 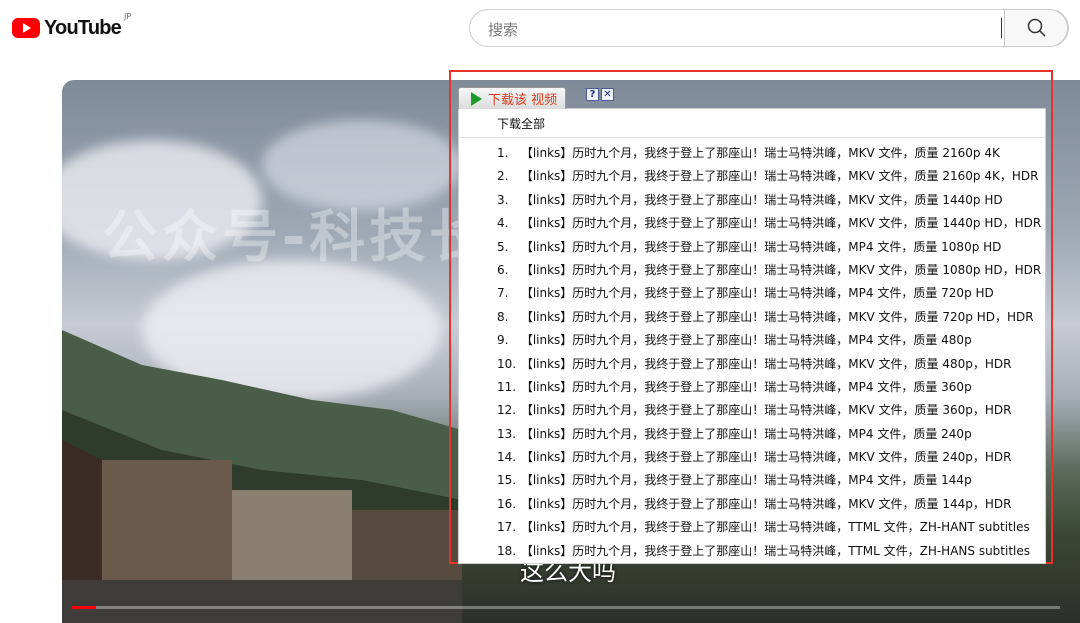 What do you see at coordinates (84, 607) in the screenshot?
I see `progress-fill` at bounding box center [84, 607].